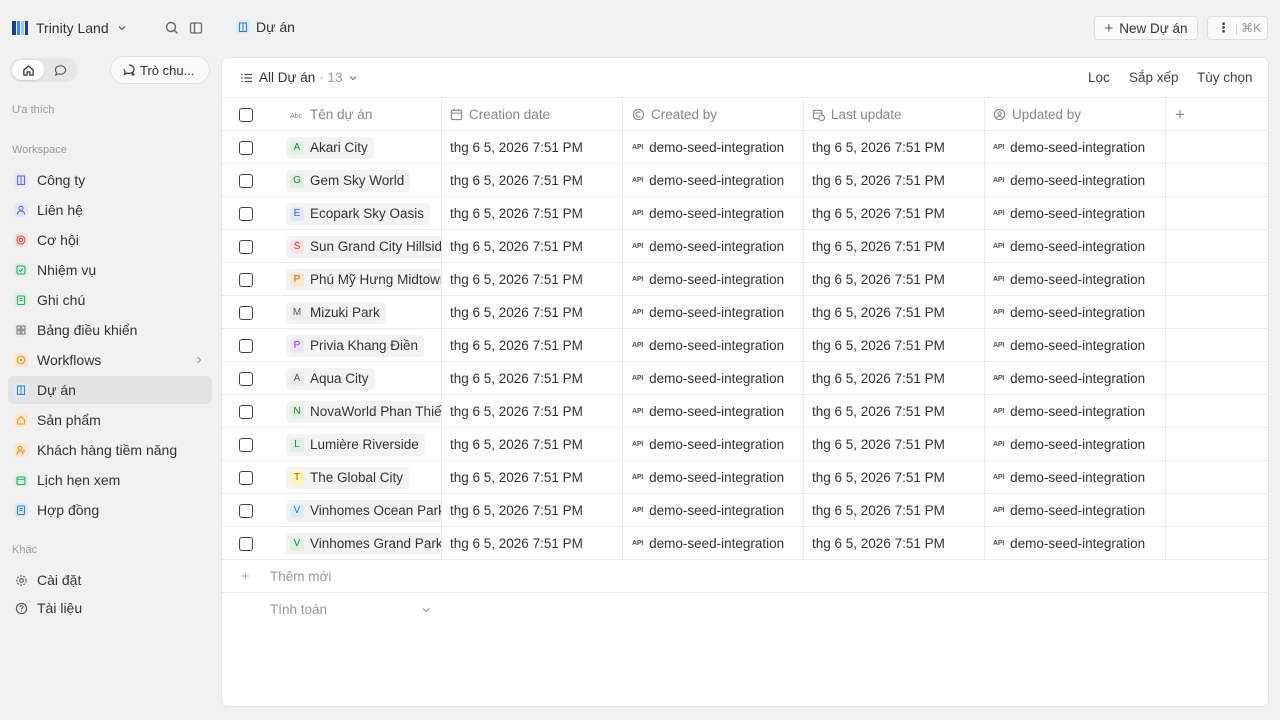 Image resolution: width=1280 pixels, height=720 pixels. I want to click on new-project-button: + New Dự án, so click(1146, 28).